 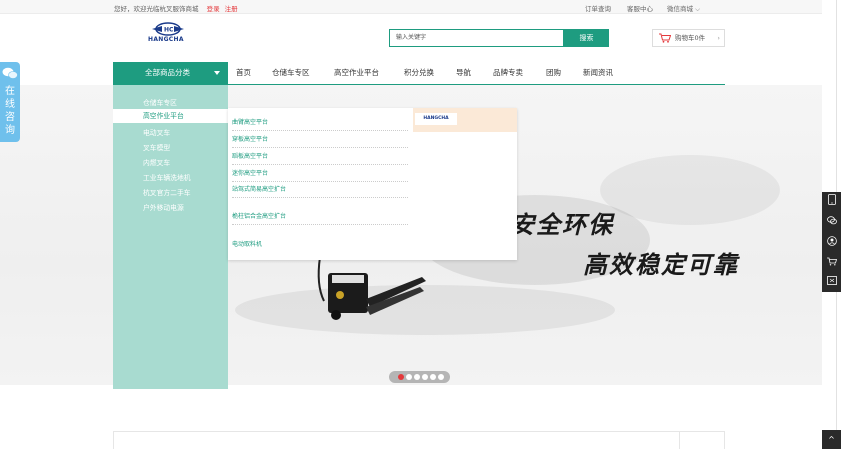 I want to click on welcome-text: 您好，欢迎光临杭叉服饰商城, so click(x=156, y=9).